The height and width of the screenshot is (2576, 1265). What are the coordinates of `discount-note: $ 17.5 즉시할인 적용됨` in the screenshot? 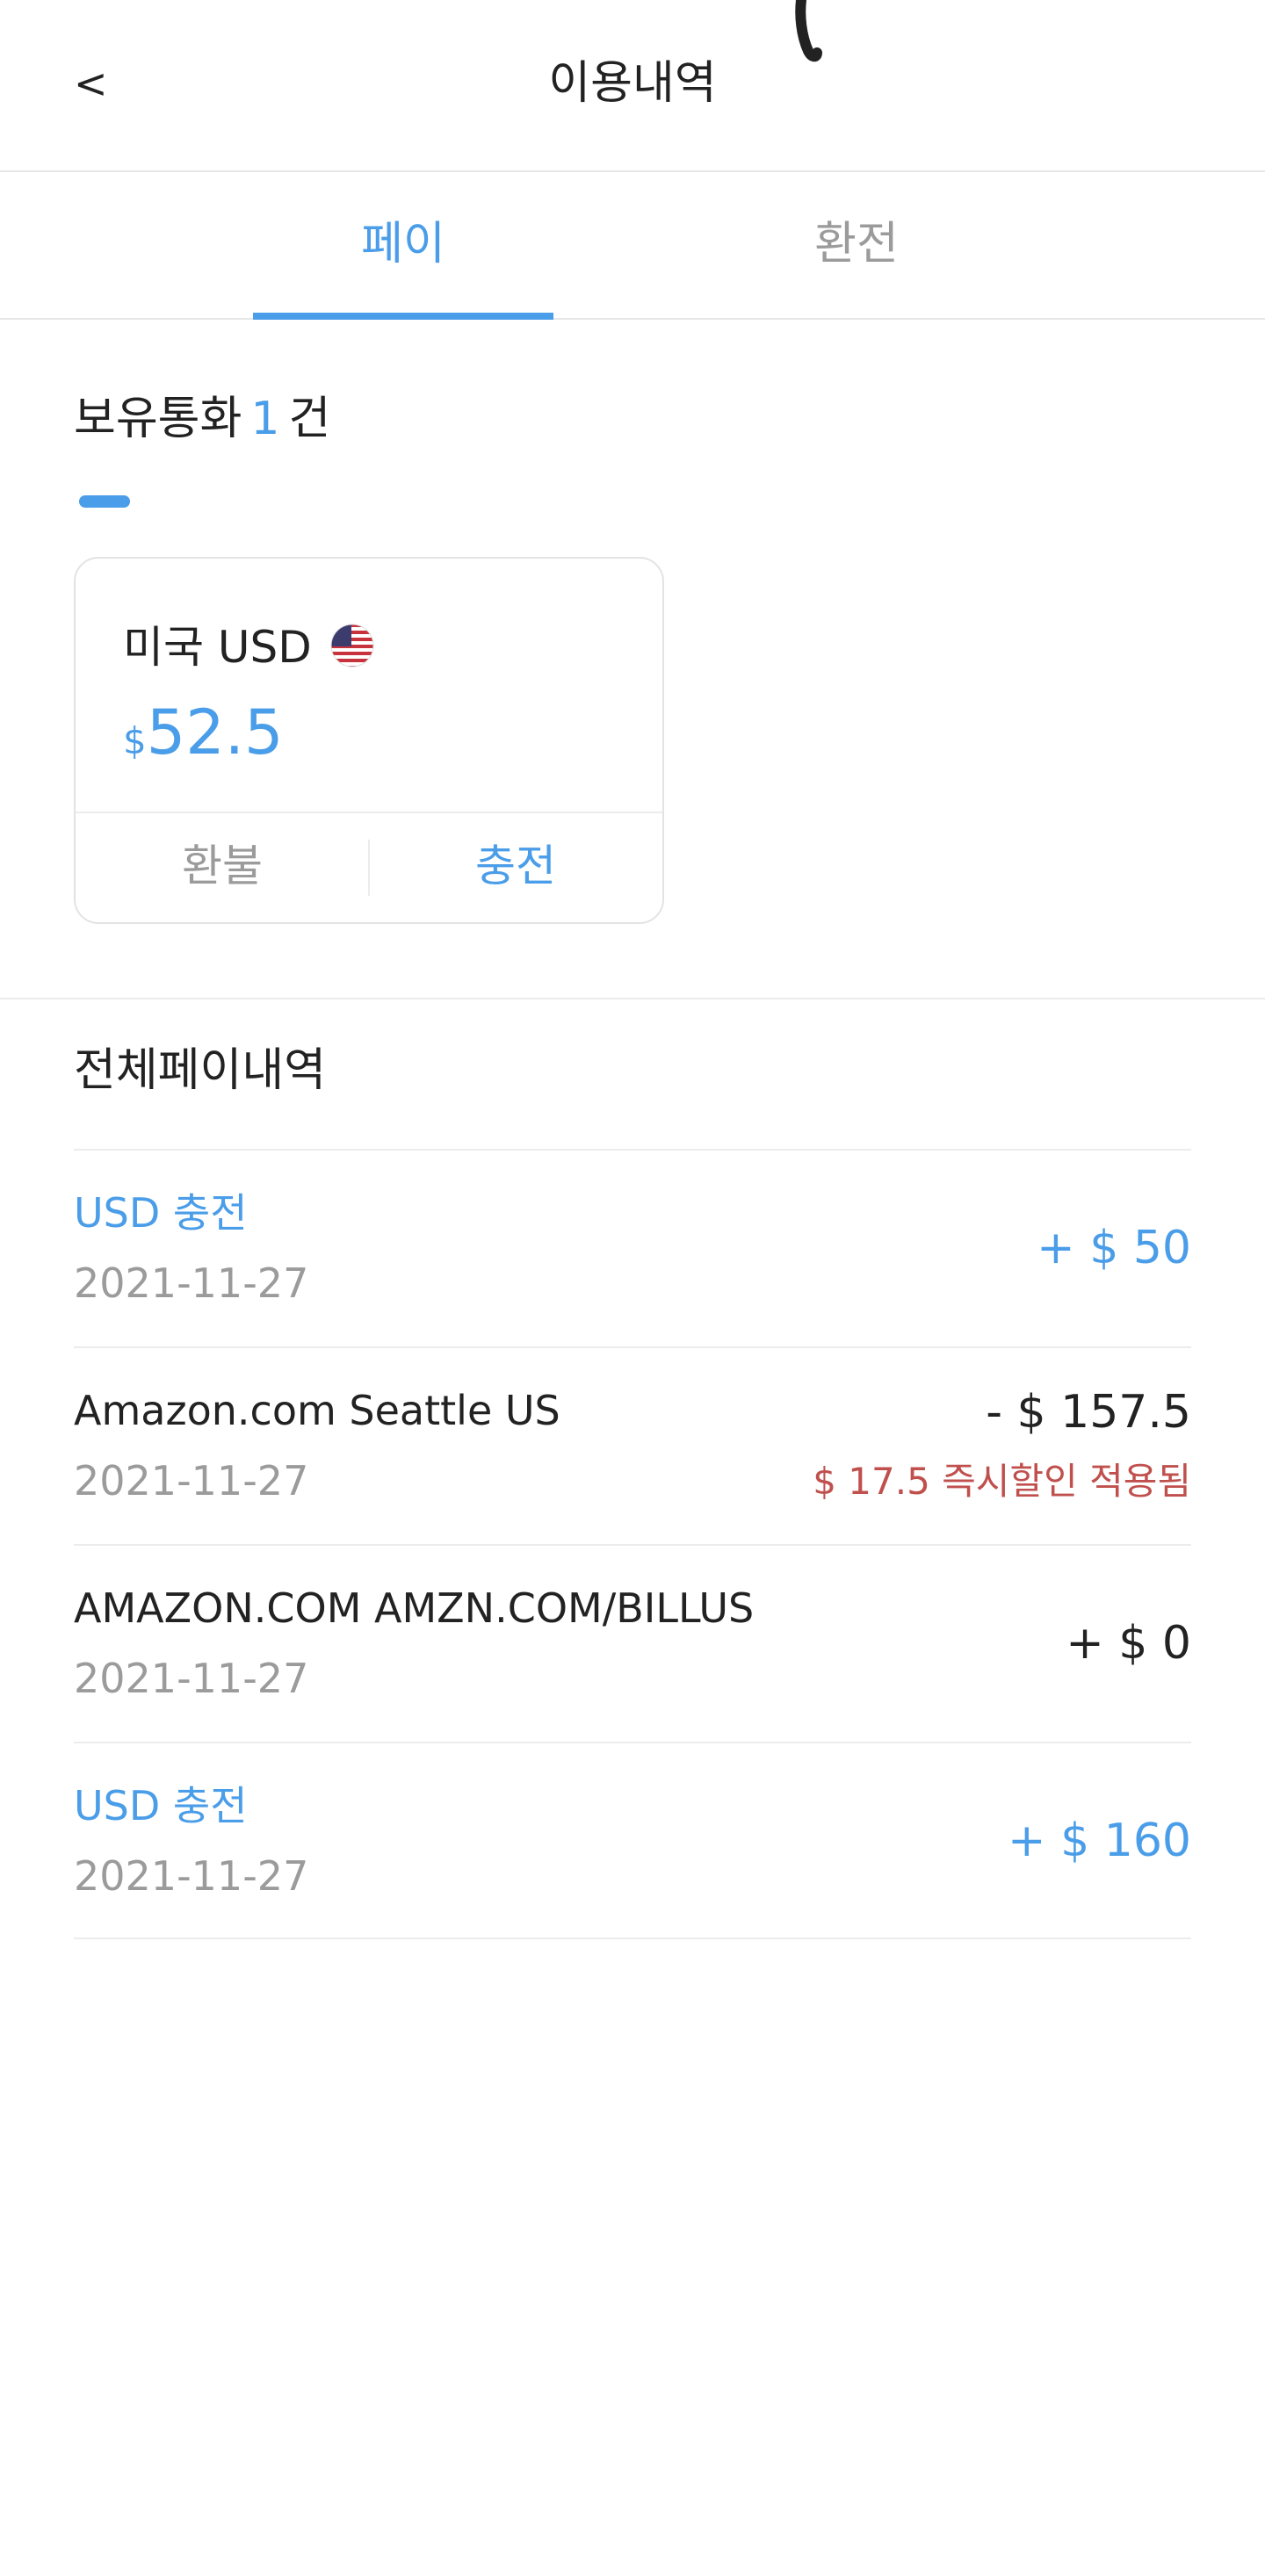 It's located at (1002, 1481).